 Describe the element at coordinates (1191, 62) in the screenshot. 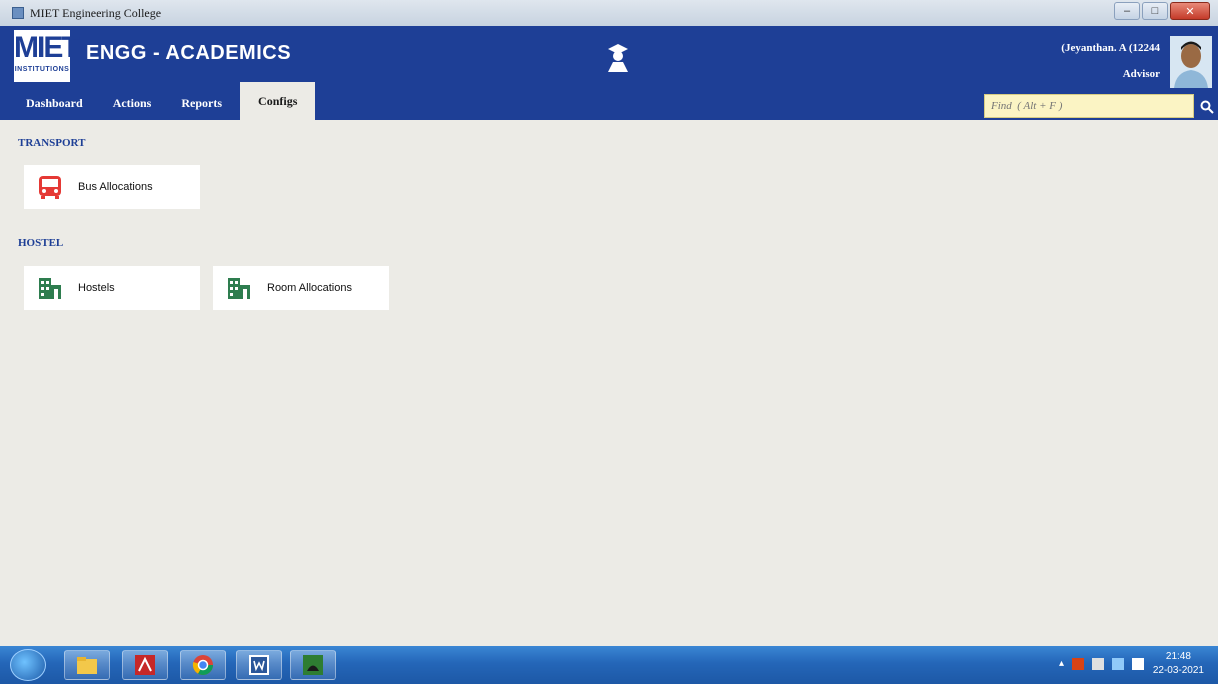

I see `avatar` at that location.